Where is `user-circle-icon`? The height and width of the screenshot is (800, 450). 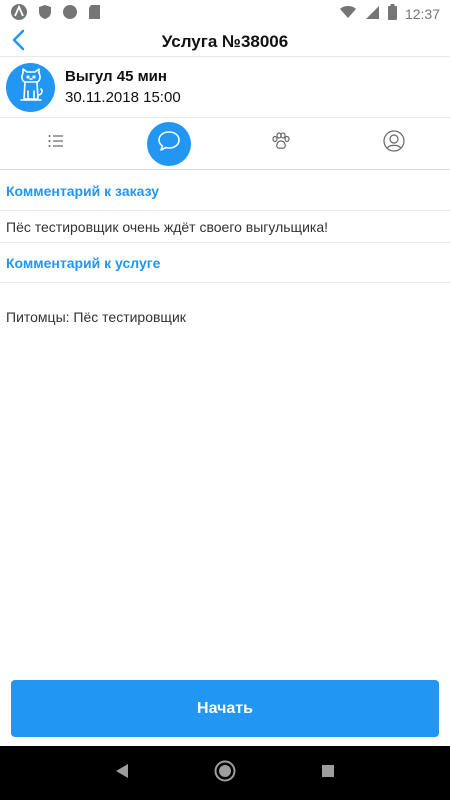
user-circle-icon is located at coordinates (394, 143).